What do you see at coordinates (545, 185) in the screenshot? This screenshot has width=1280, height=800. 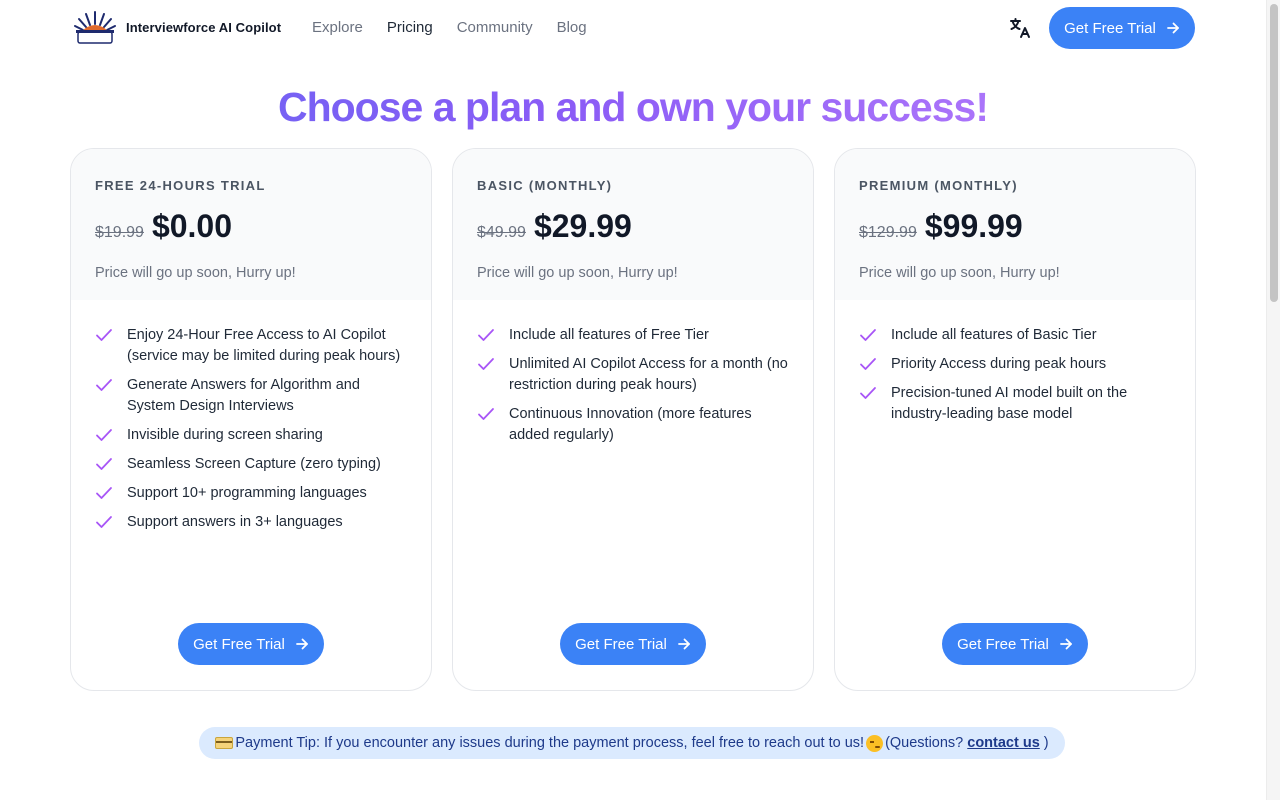 I see `plan-tier: BASIC (MONTHLY)` at bounding box center [545, 185].